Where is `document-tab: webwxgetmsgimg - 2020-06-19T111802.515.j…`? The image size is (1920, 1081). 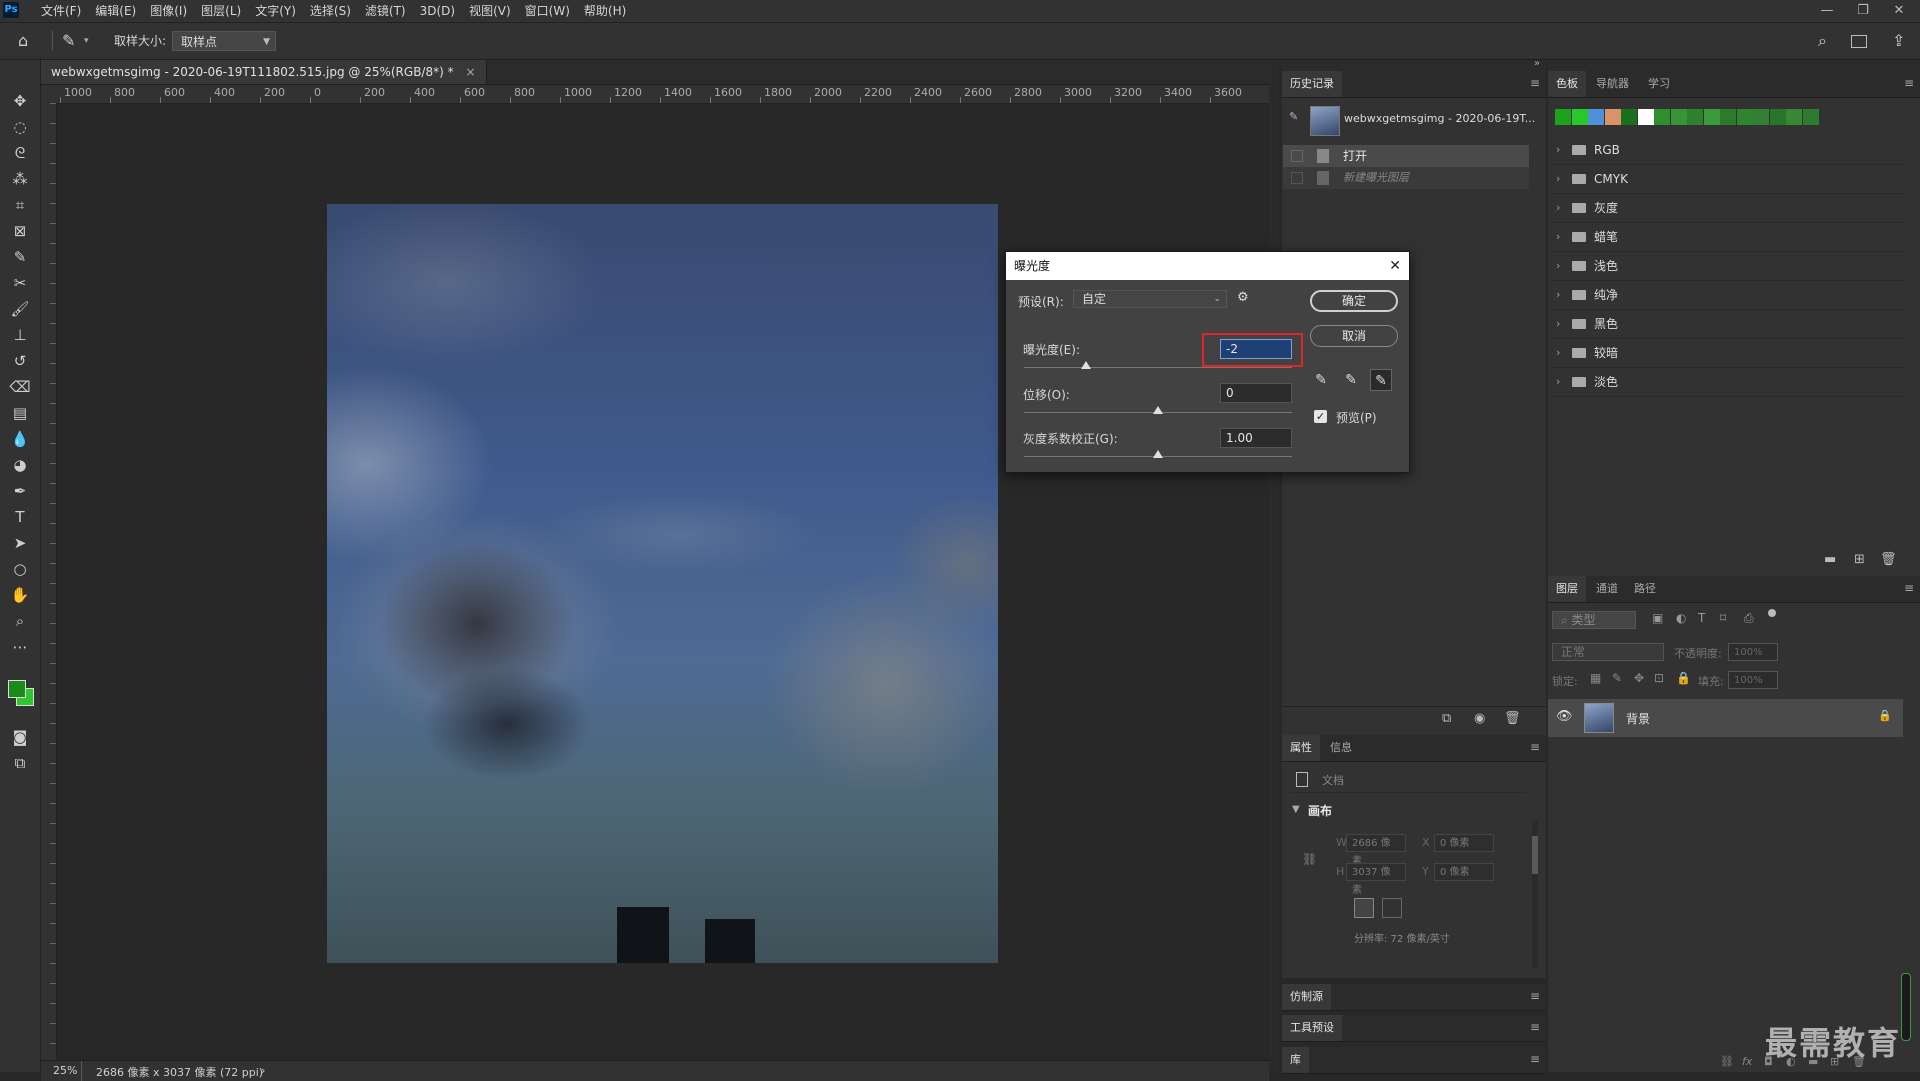 document-tab: webwxgetmsgimg - 2020-06-19T111802.515.j… is located at coordinates (264, 72).